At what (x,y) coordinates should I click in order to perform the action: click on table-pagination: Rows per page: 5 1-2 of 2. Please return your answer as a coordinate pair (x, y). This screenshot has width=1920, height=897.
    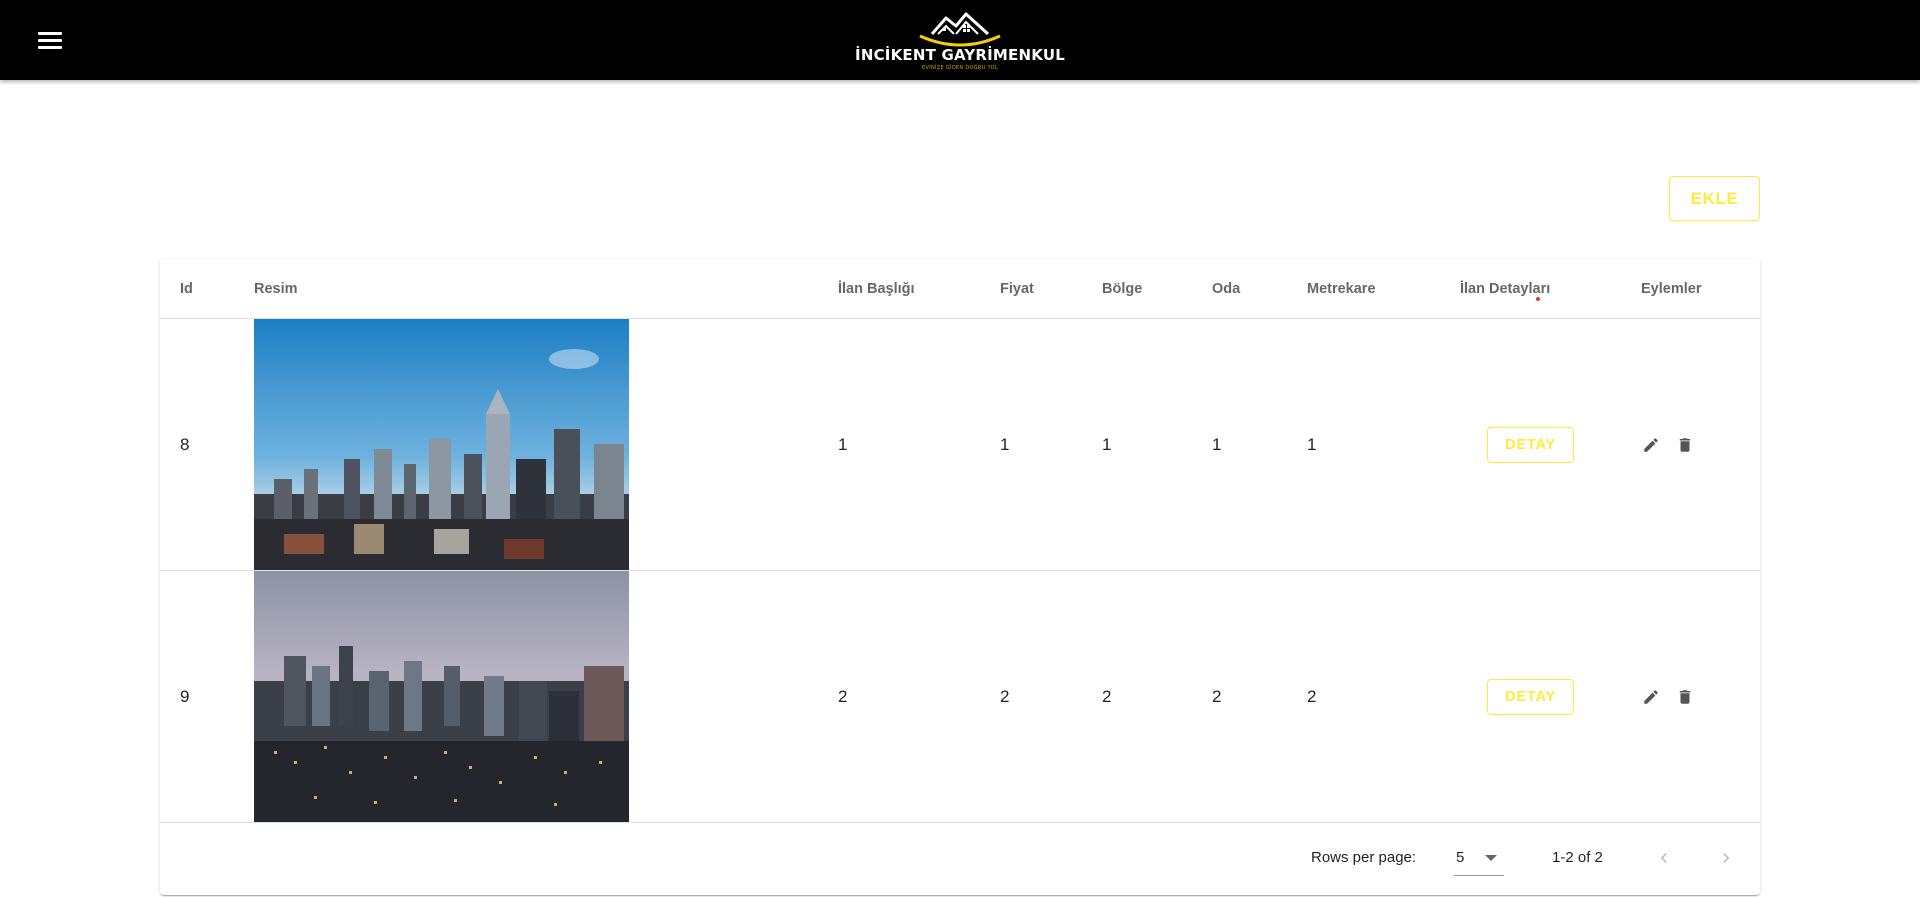
    Looking at the image, I should click on (960, 858).